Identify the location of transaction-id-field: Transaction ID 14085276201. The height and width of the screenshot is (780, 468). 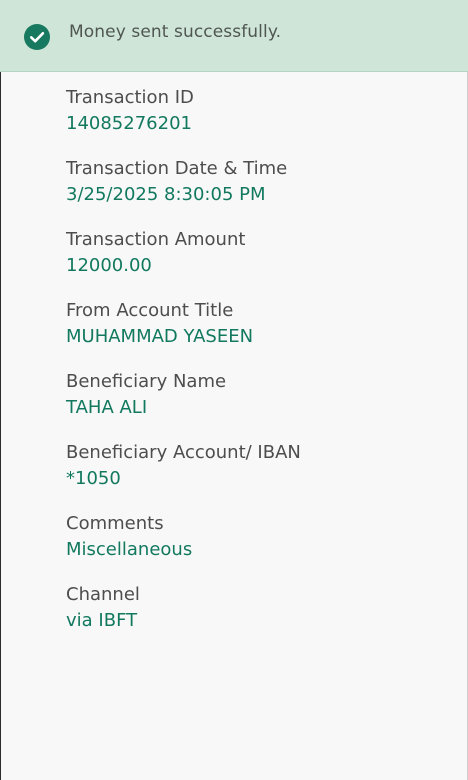
(256, 121).